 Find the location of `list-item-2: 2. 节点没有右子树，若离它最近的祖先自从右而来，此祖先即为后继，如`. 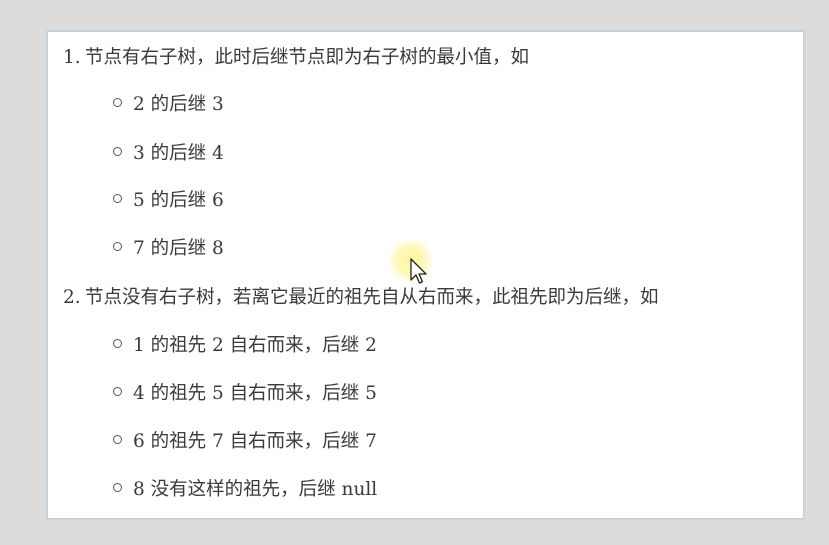

list-item-2: 2. 节点没有右子树，若离它最近的祖先自从右而来，此祖先即为后继，如 is located at coordinates (361, 298).